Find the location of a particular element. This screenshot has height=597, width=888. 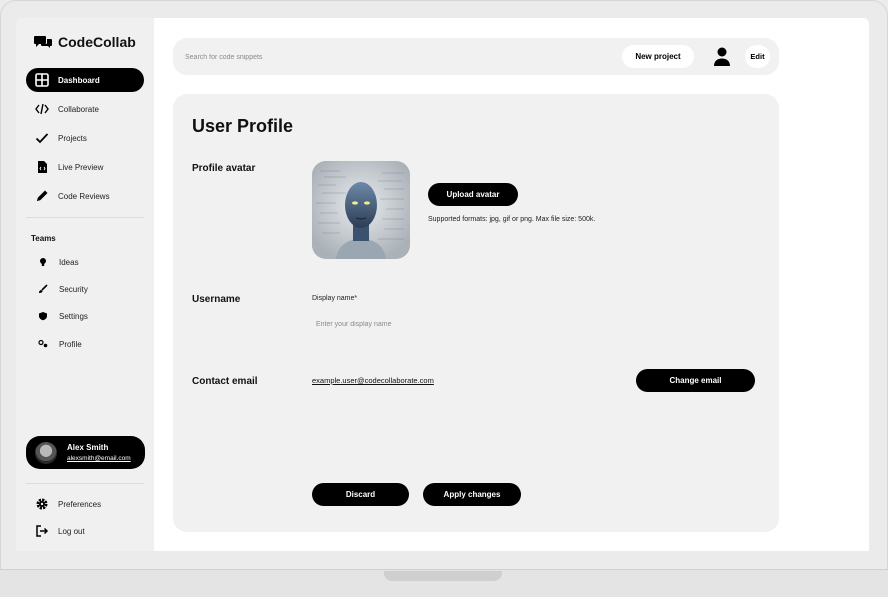

new-project-button: New project is located at coordinates (658, 56).